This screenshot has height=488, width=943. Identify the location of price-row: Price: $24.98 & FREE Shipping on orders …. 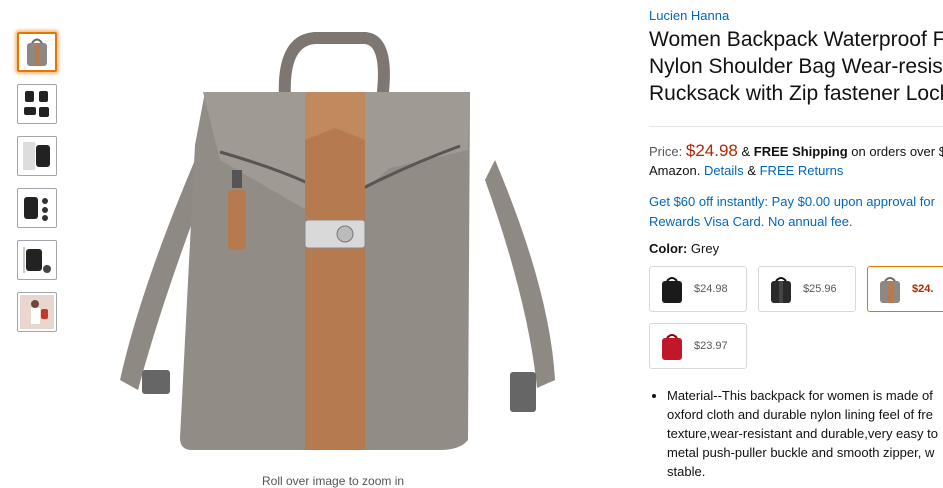
(796, 151).